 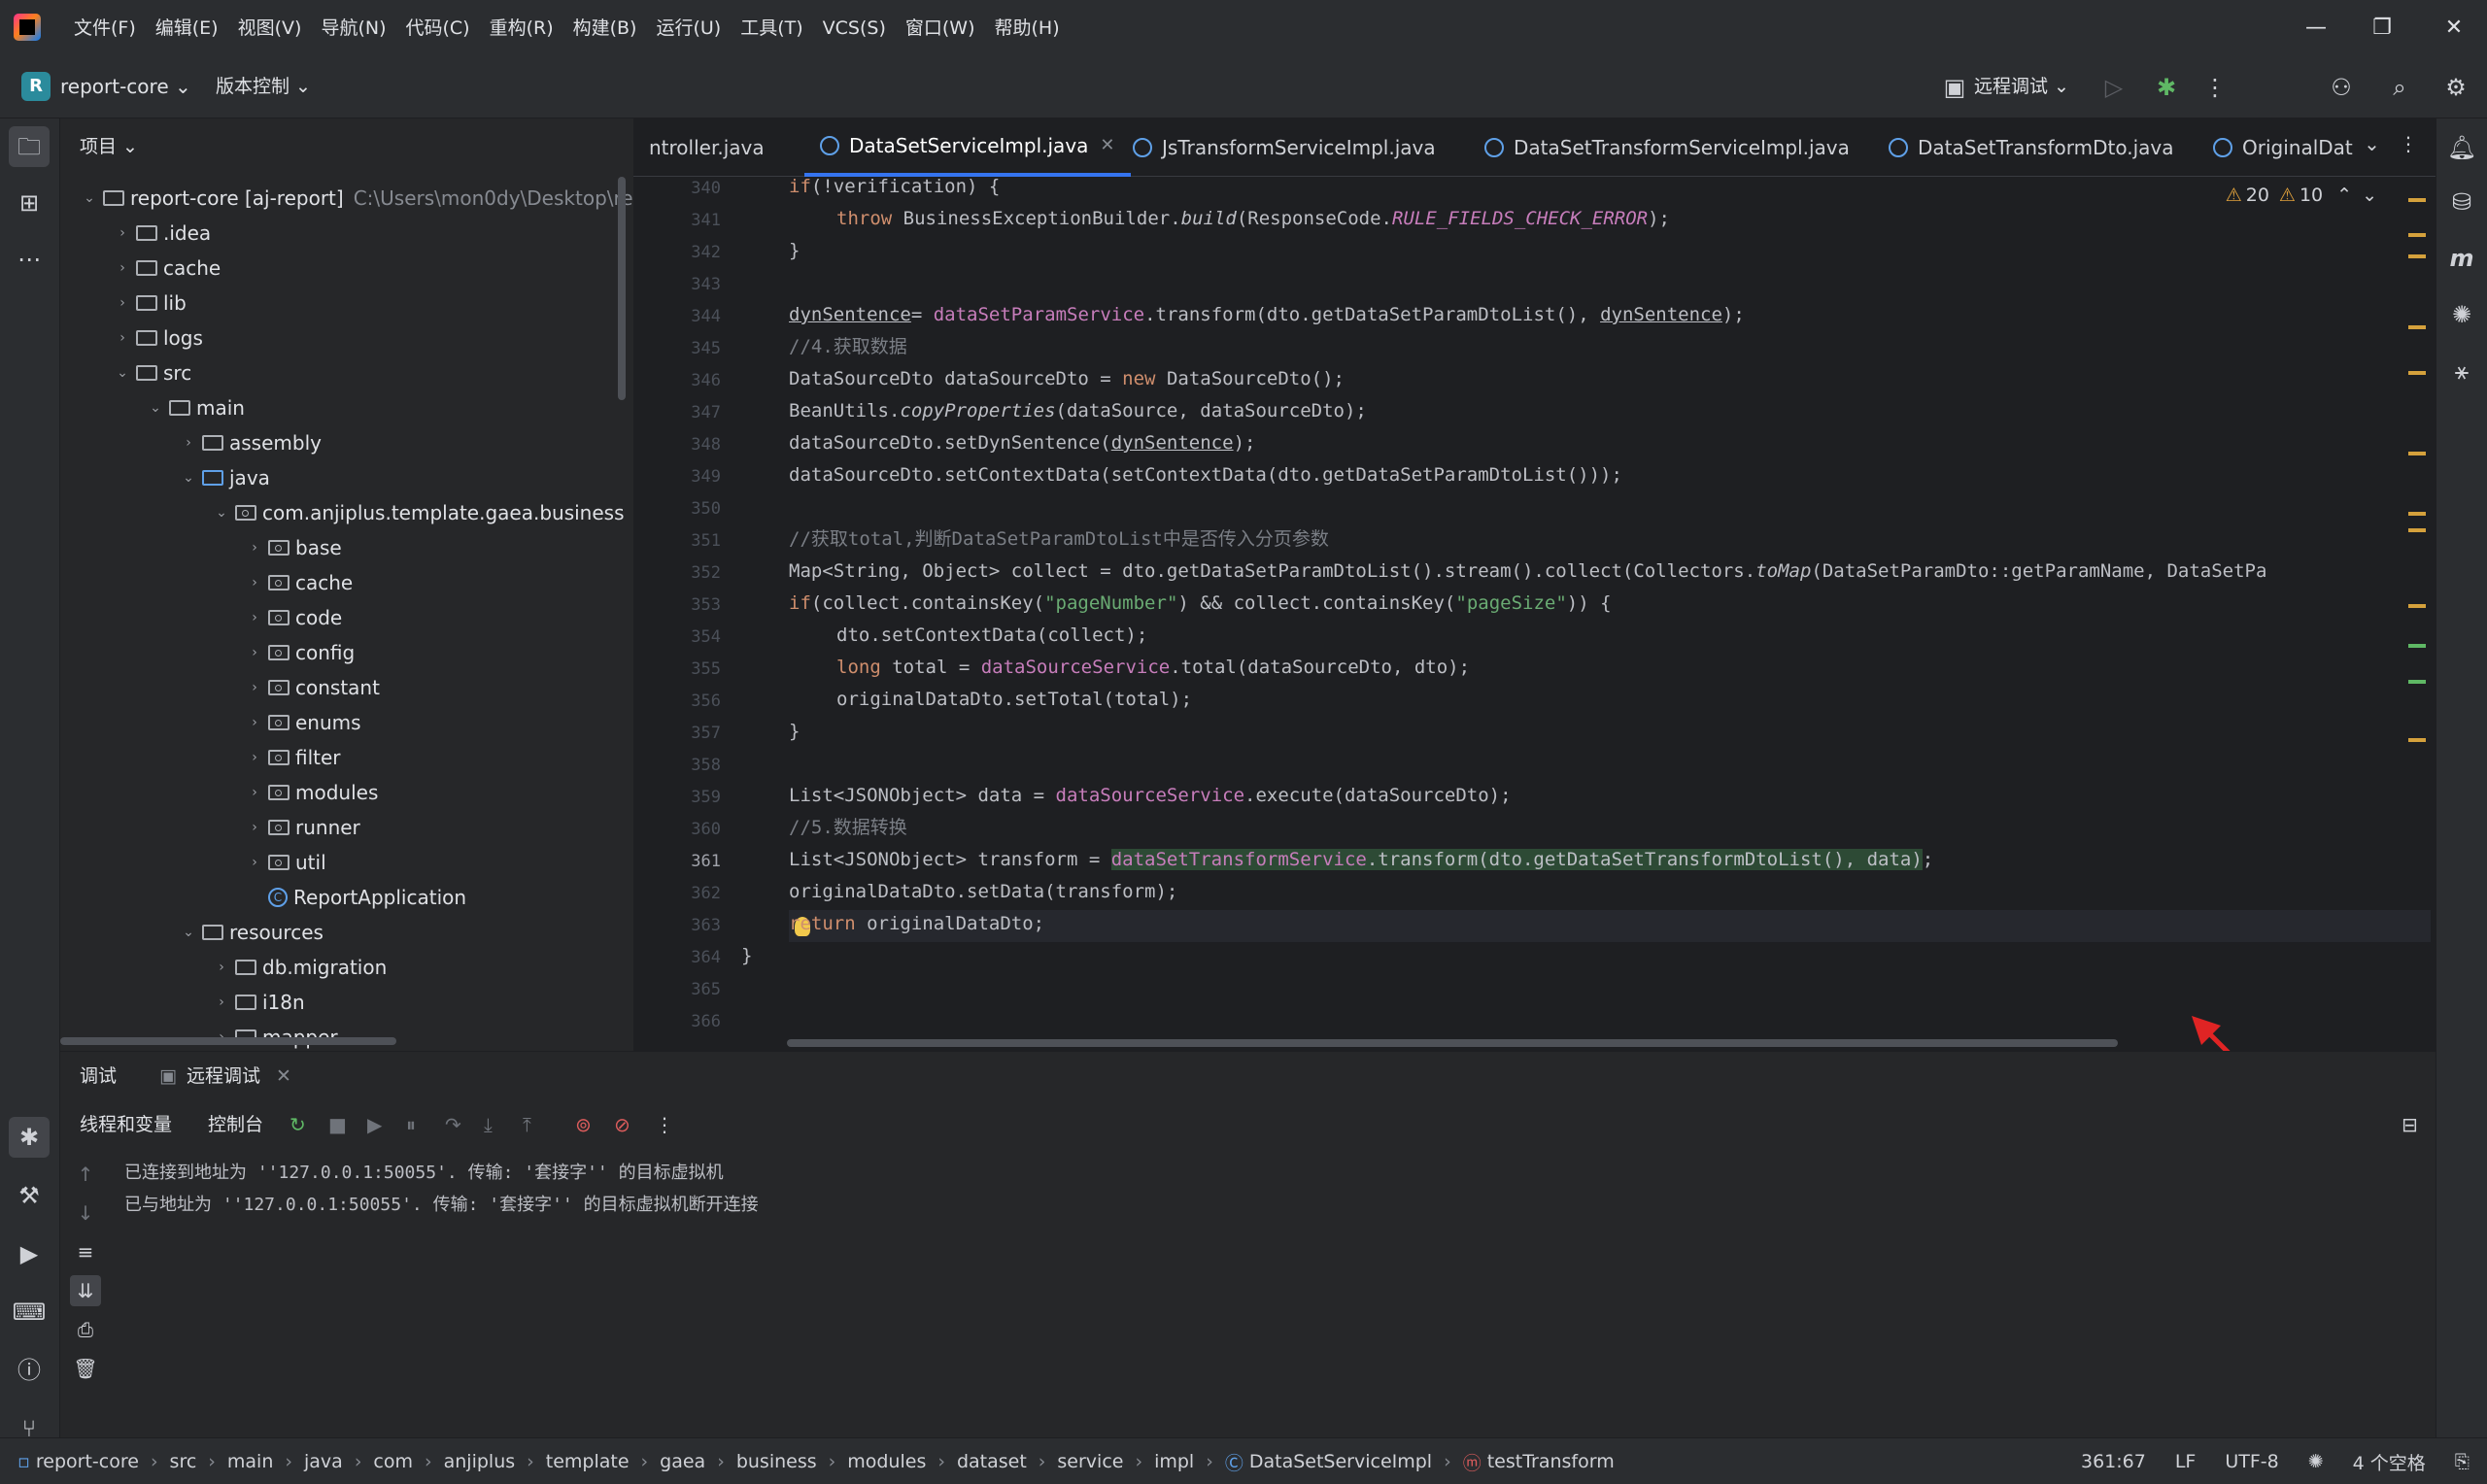 I want to click on soft-wrap-icon: ≡, so click(x=85, y=1251).